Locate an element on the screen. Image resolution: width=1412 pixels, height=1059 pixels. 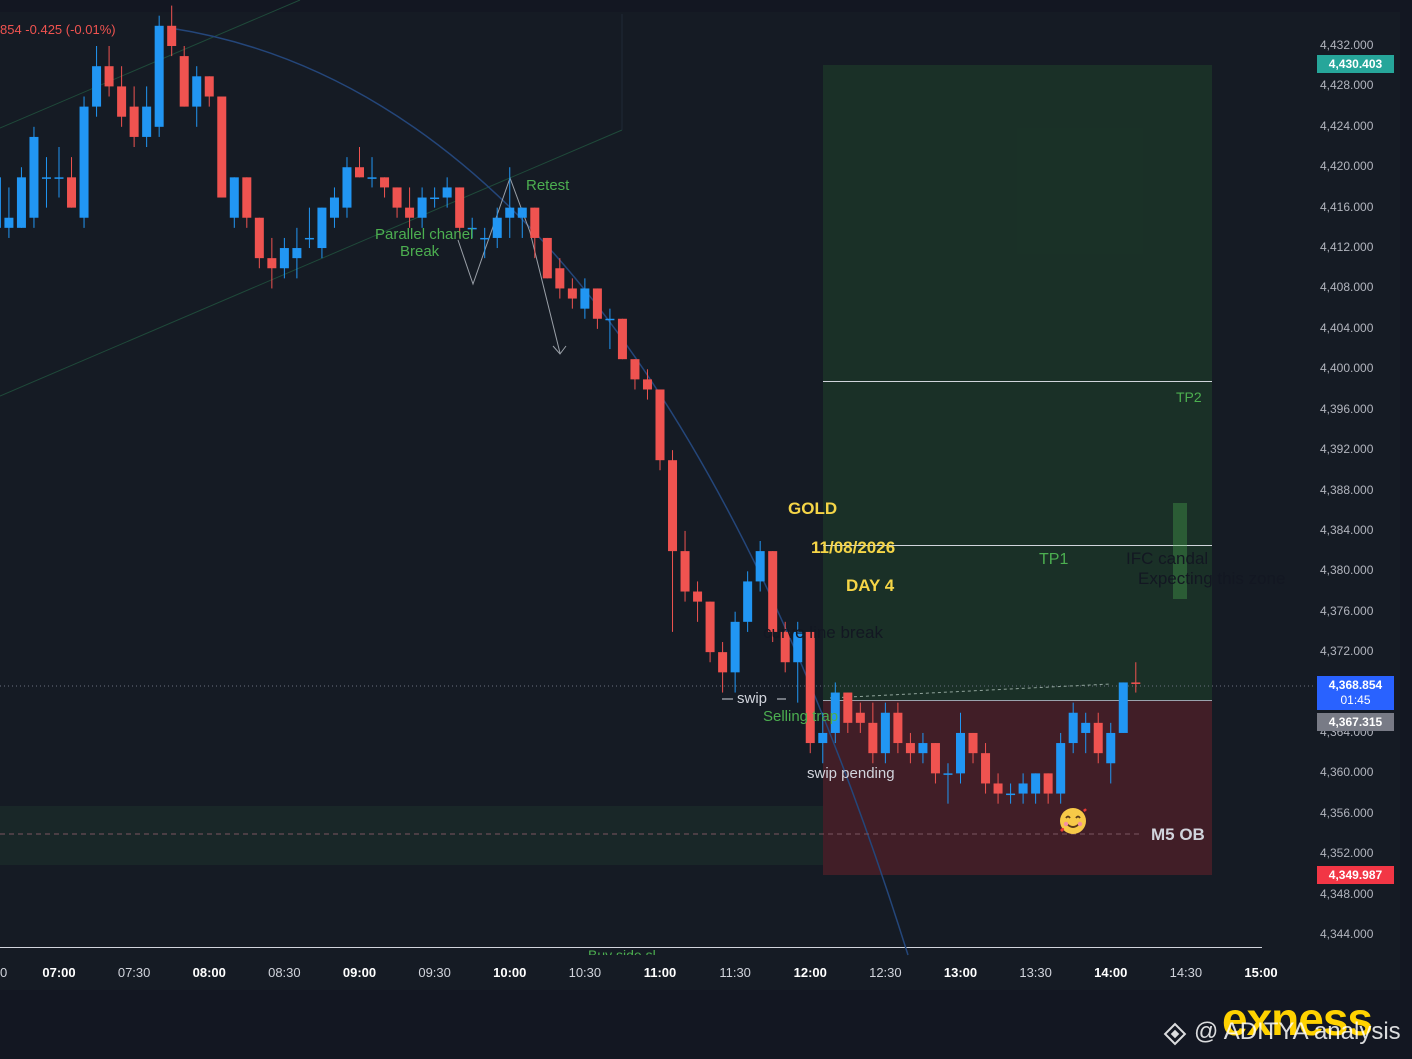
time-tick-label: 11:30 is located at coordinates (735, 972).